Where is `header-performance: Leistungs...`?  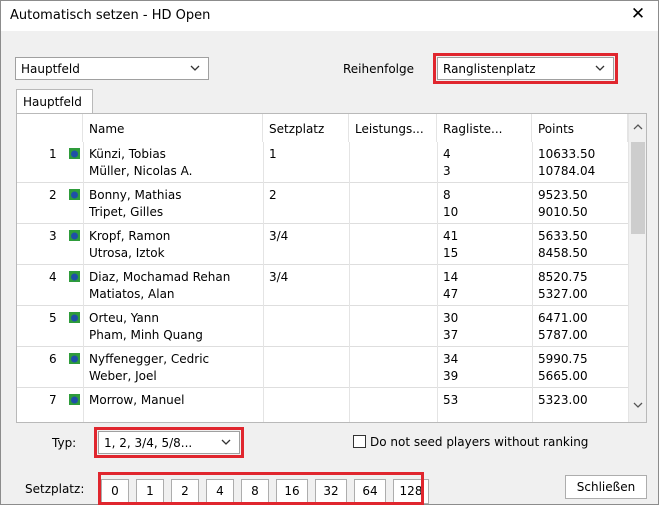
header-performance: Leistungs... is located at coordinates (393, 128).